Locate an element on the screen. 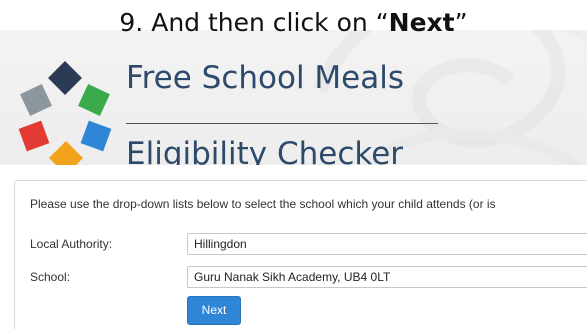 The height and width of the screenshot is (329, 587). free-school-meals-logo is located at coordinates (65, 113).